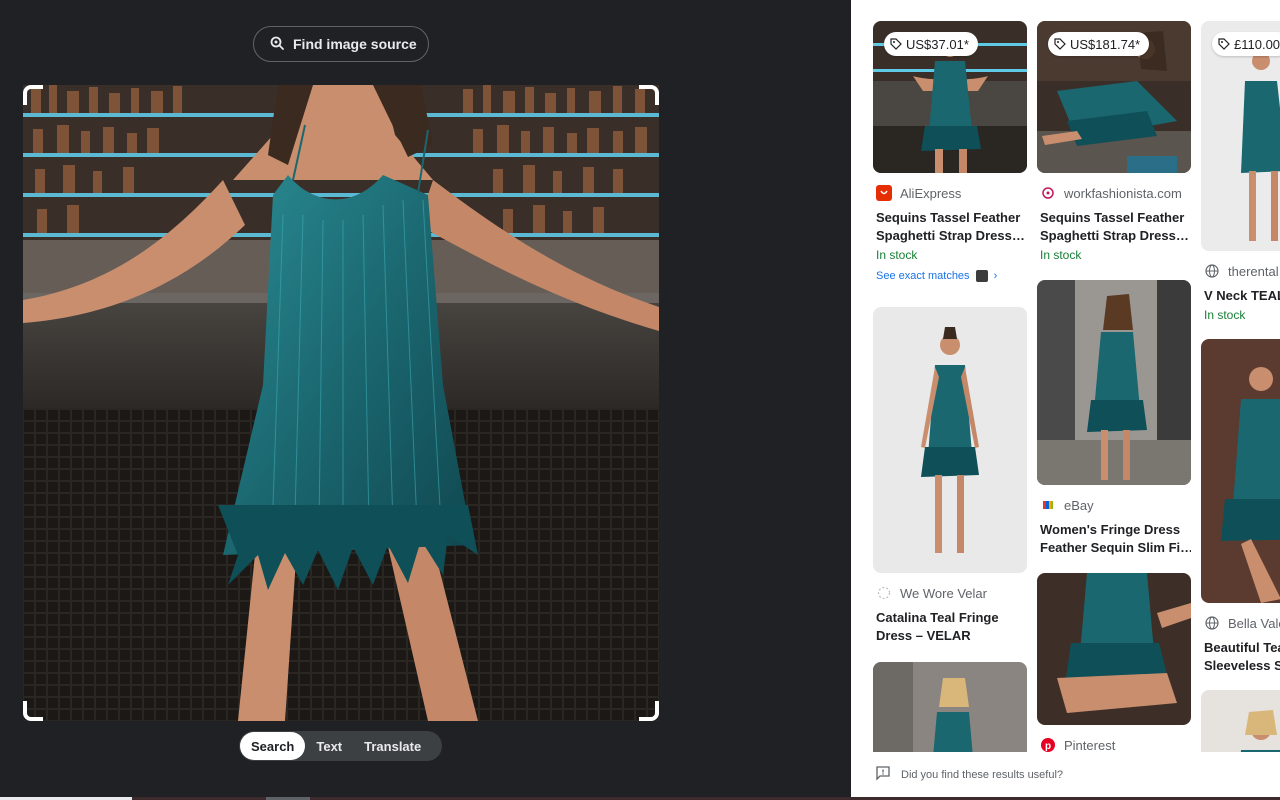 The image size is (1280, 800). What do you see at coordinates (1114, 193) in the screenshot?
I see `result-source: workfashionista.com` at bounding box center [1114, 193].